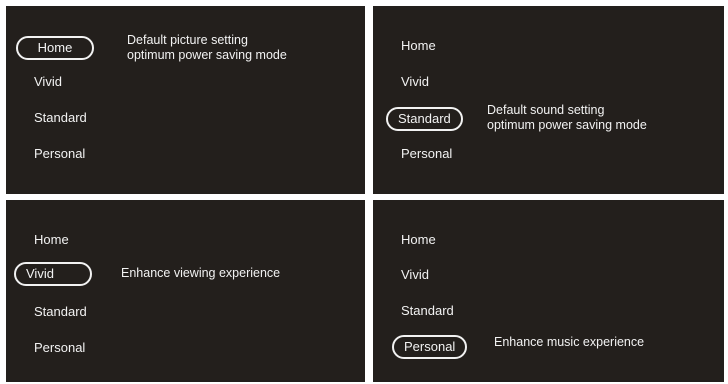 The height and width of the screenshot is (384, 728). What do you see at coordinates (546, 110) in the screenshot?
I see `description-line-1: Default sound setting` at bounding box center [546, 110].